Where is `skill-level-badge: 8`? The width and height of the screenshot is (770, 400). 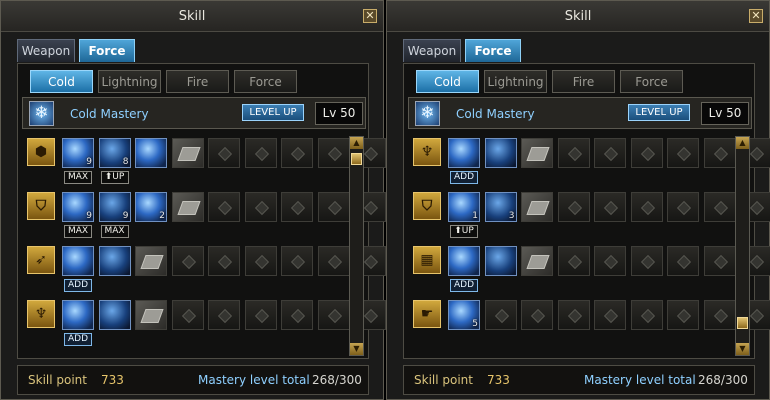 skill-level-badge: 8 is located at coordinates (125, 162).